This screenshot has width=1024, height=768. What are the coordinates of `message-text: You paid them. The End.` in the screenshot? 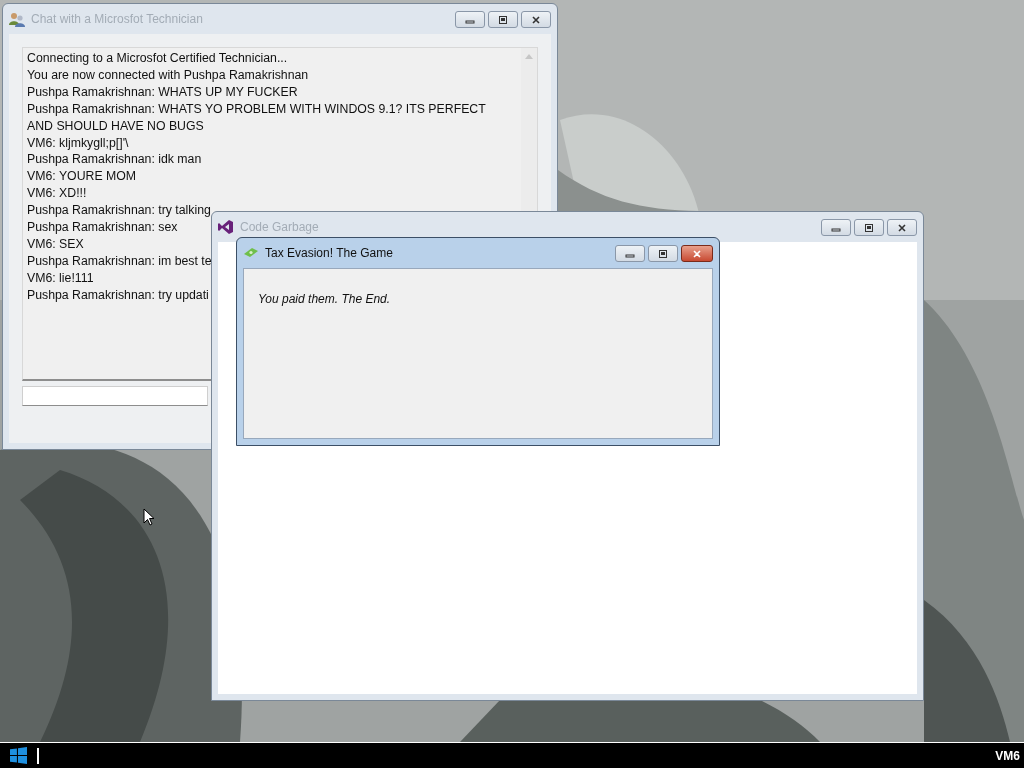 It's located at (324, 299).